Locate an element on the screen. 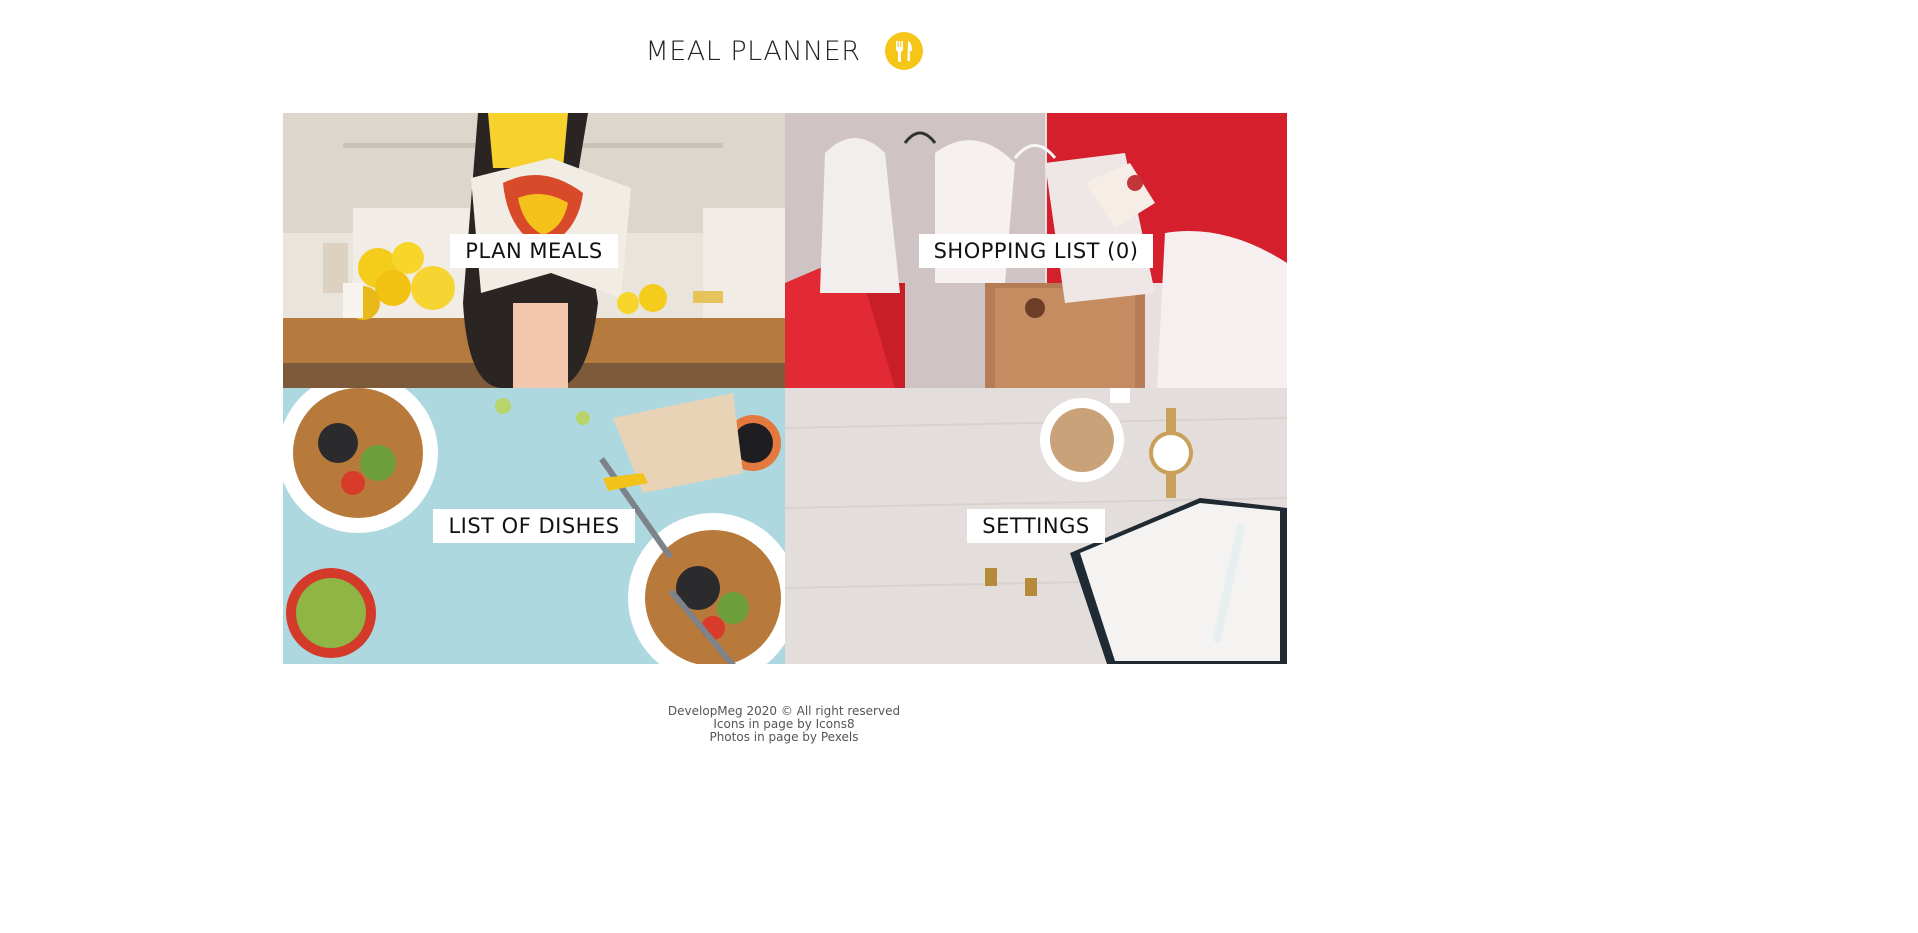 This screenshot has height=933, width=1918. shopping-list-tile: SHOPPING LIST (0) is located at coordinates (1036, 250).